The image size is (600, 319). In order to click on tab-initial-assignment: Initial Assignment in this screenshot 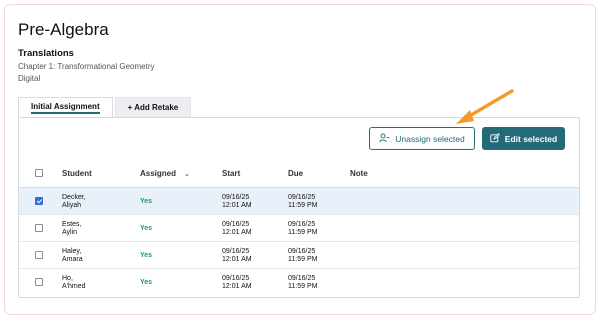, I will do `click(65, 107)`.